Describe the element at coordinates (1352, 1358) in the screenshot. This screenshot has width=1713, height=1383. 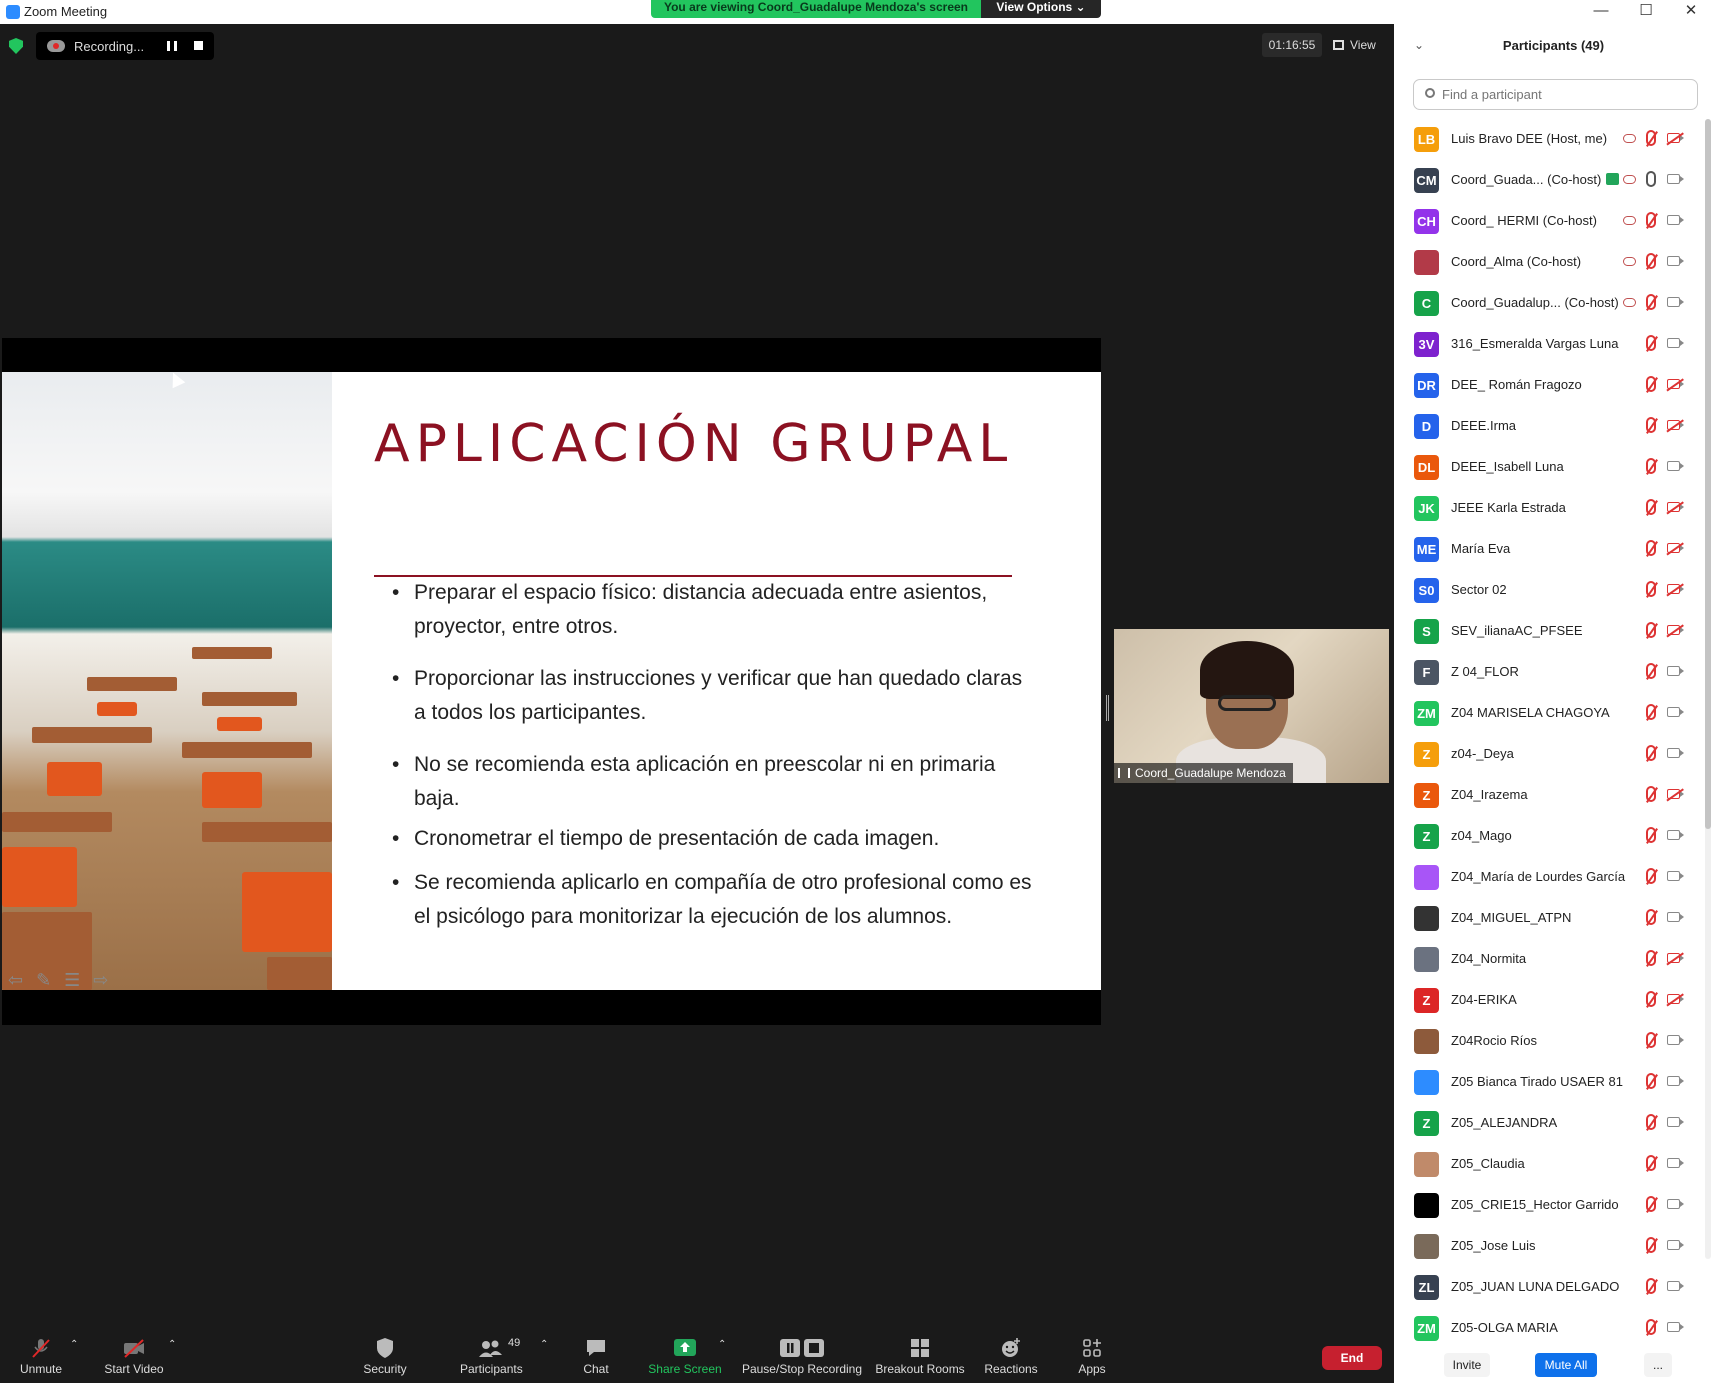
I see `end-meeting-button: End` at that location.